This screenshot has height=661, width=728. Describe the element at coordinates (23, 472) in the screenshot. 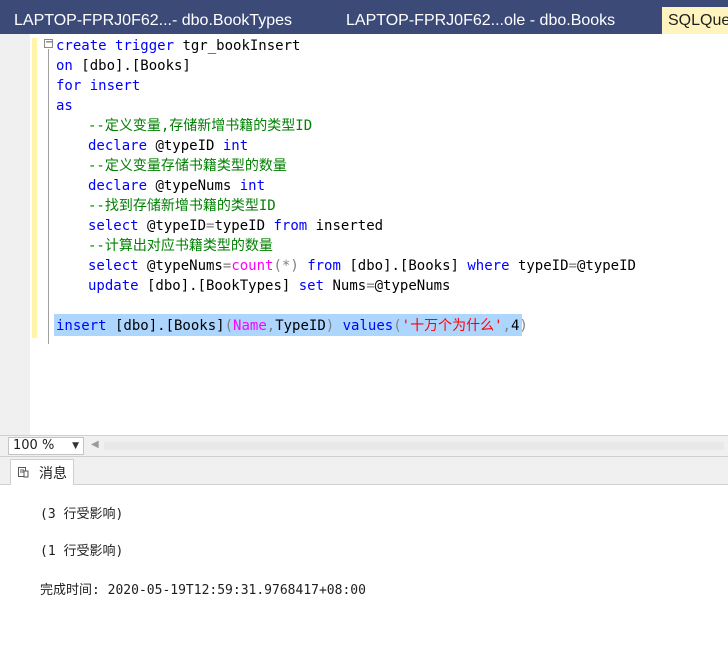

I see `message-icon` at that location.